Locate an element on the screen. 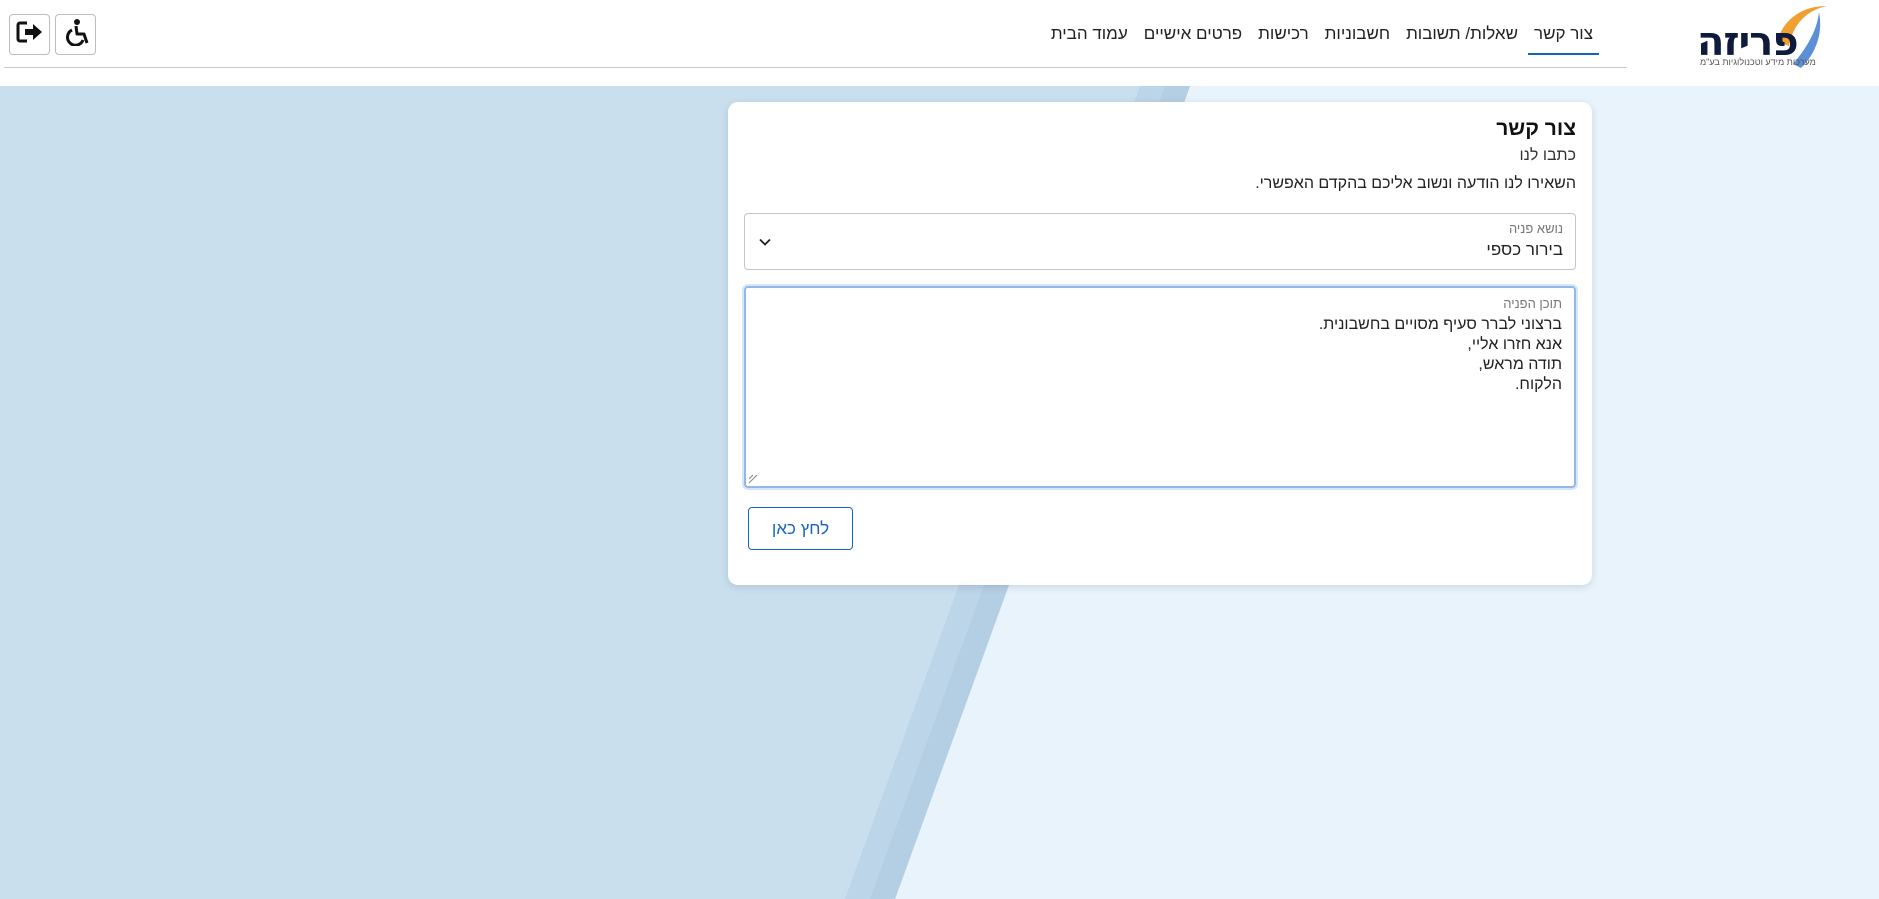 This screenshot has height=899, width=1879. page-subtitle: כתבו לנו is located at coordinates (1547, 155).